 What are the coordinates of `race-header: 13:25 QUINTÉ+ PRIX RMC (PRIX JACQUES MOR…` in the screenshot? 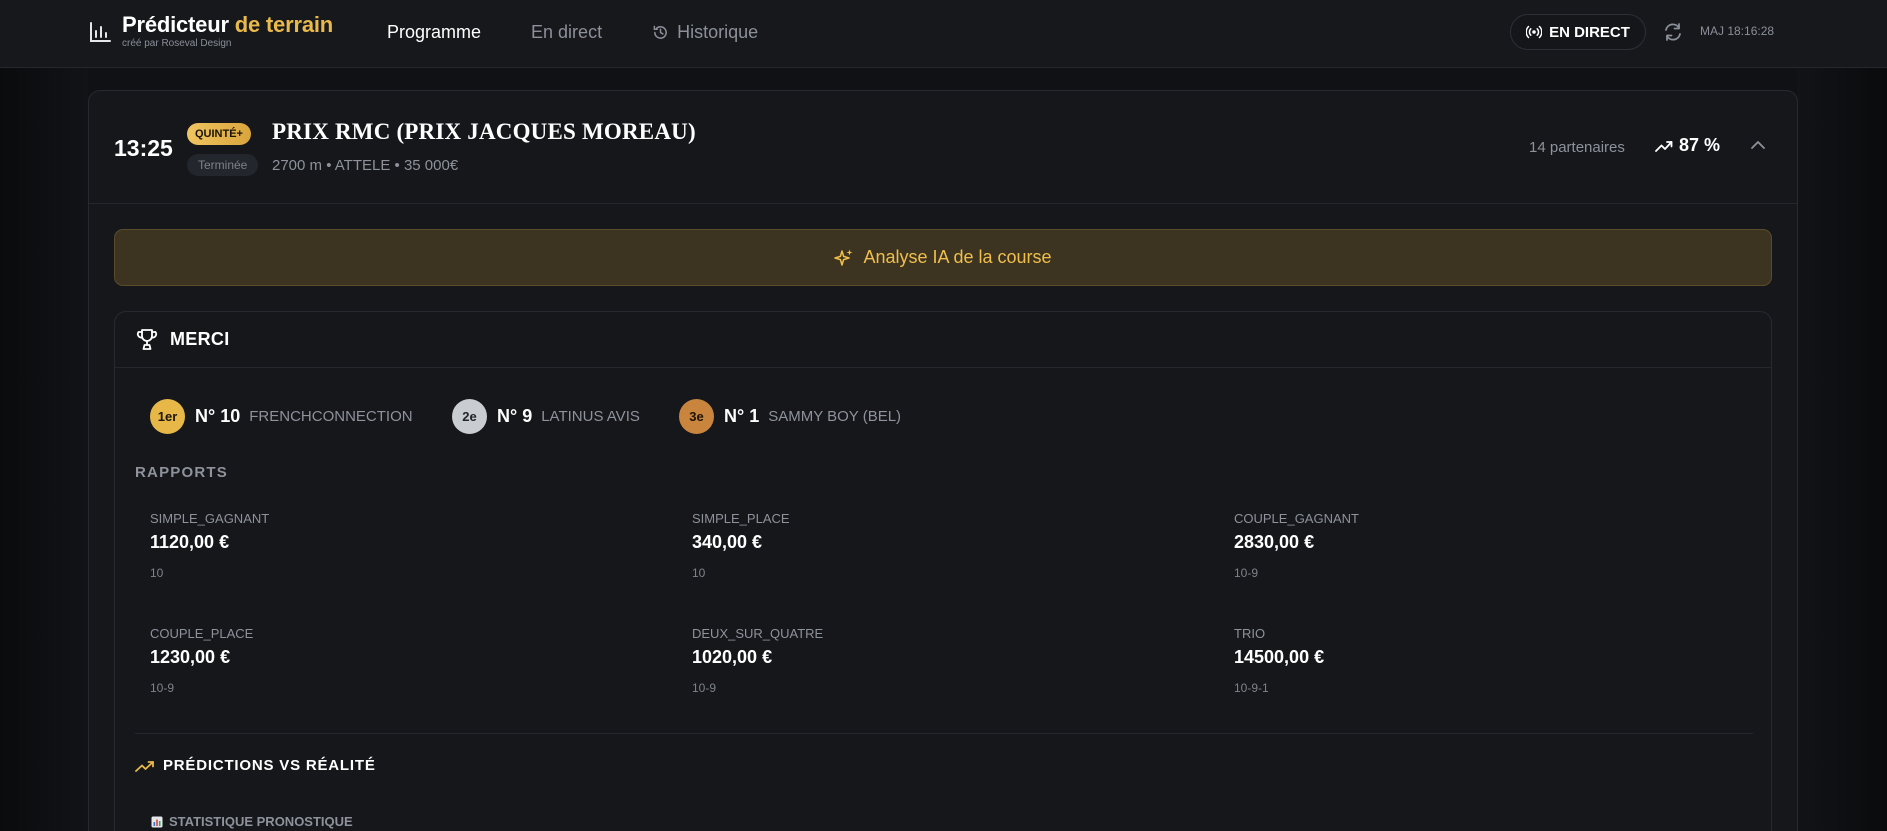 It's located at (943, 147).